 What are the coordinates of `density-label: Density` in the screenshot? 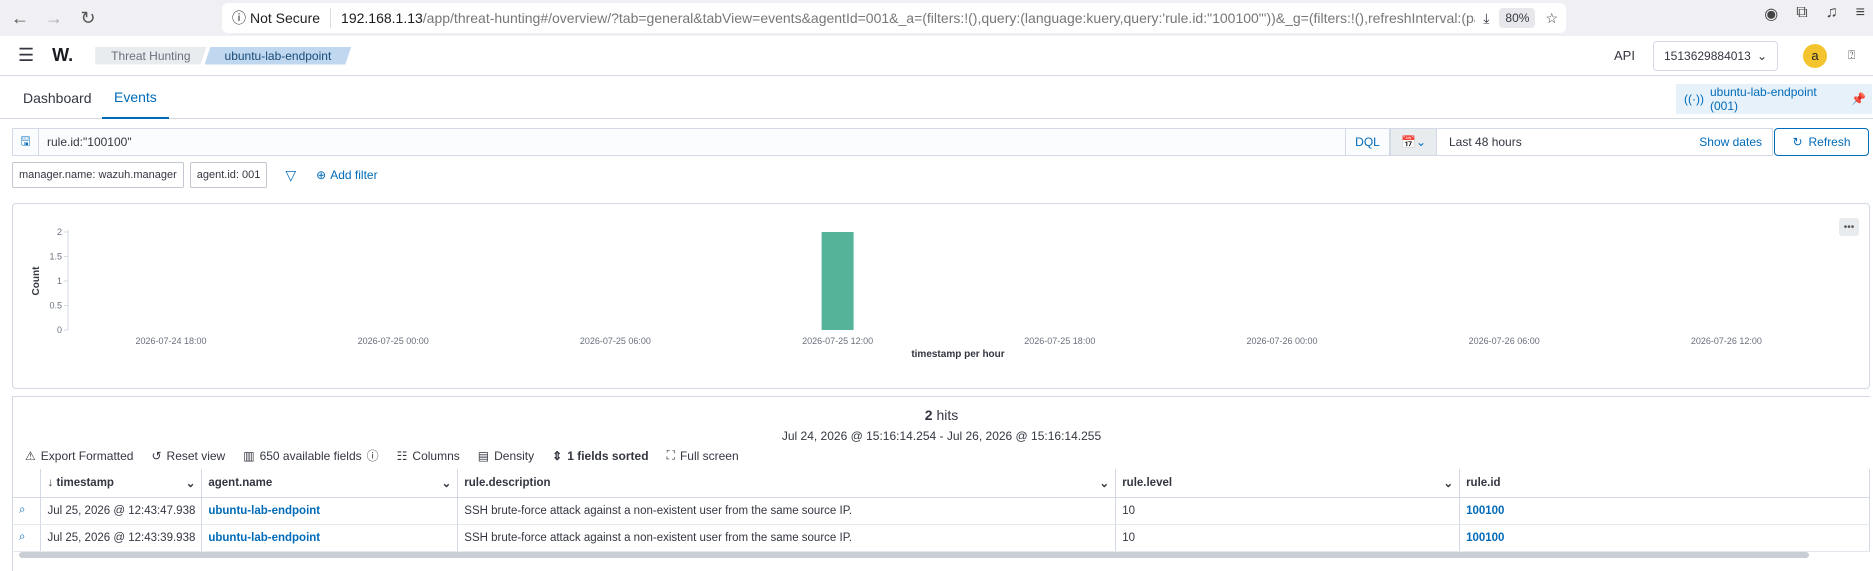 It's located at (514, 455).